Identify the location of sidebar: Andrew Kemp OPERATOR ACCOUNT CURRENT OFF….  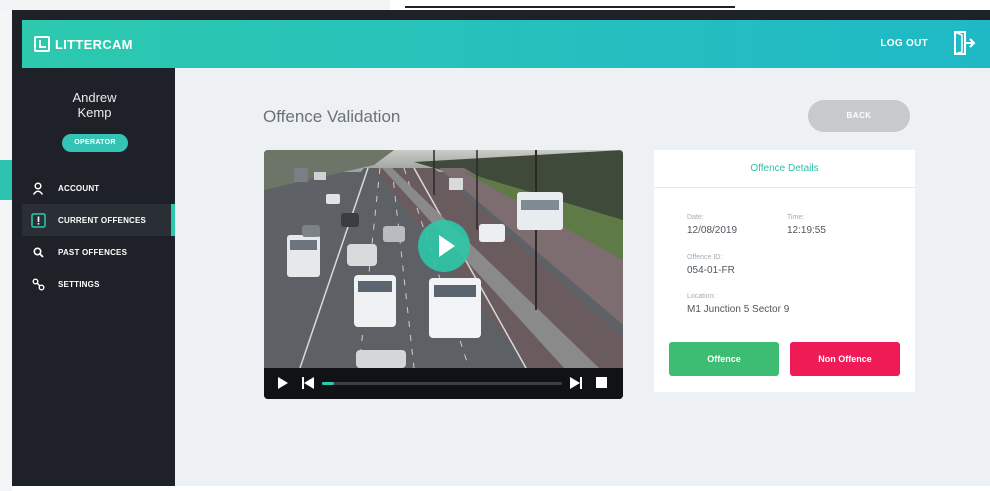
(98, 277).